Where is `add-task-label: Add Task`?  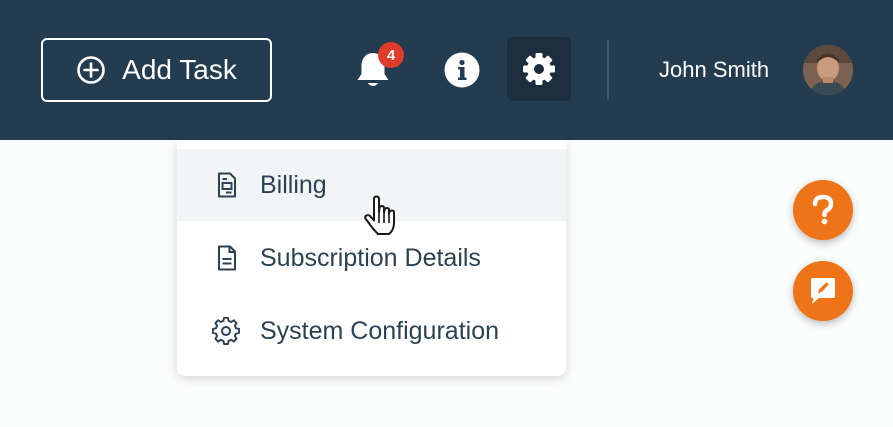
add-task-label: Add Task is located at coordinates (179, 69).